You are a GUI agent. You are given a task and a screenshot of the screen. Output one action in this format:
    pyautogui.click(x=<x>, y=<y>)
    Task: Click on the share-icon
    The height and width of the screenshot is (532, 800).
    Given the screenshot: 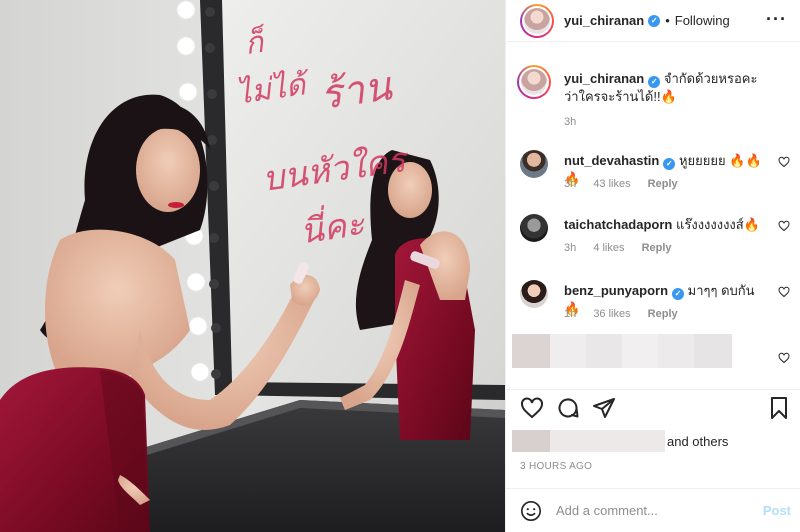 What is the action you would take?
    pyautogui.click(x=604, y=408)
    